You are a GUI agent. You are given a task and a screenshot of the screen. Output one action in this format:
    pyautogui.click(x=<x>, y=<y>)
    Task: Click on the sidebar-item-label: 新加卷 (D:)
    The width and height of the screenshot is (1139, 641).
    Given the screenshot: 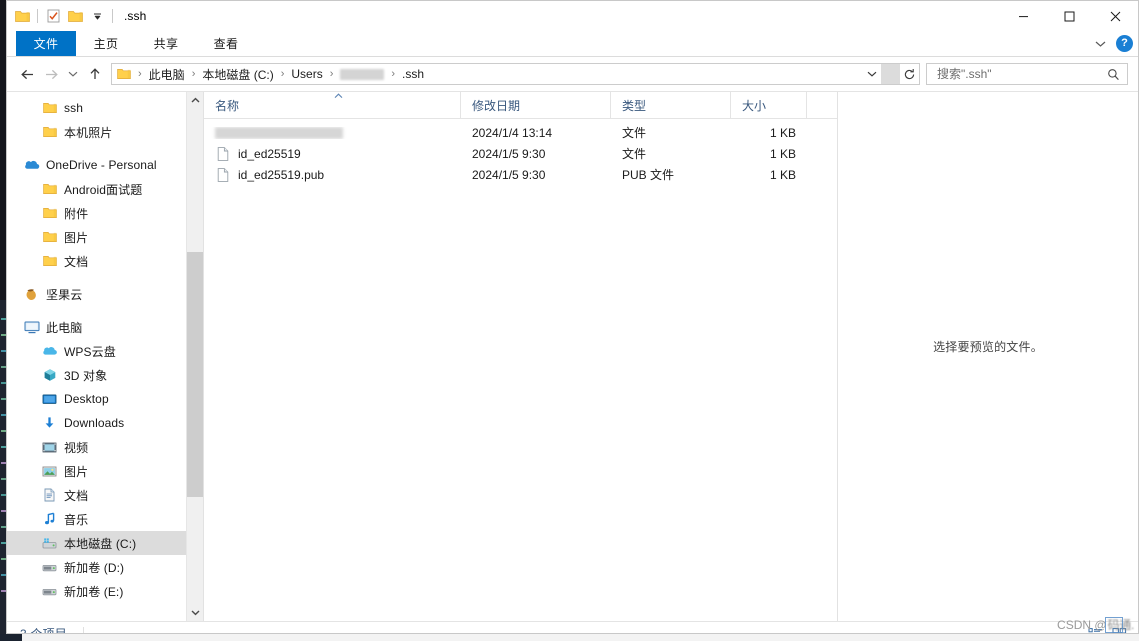 What is the action you would take?
    pyautogui.click(x=94, y=567)
    